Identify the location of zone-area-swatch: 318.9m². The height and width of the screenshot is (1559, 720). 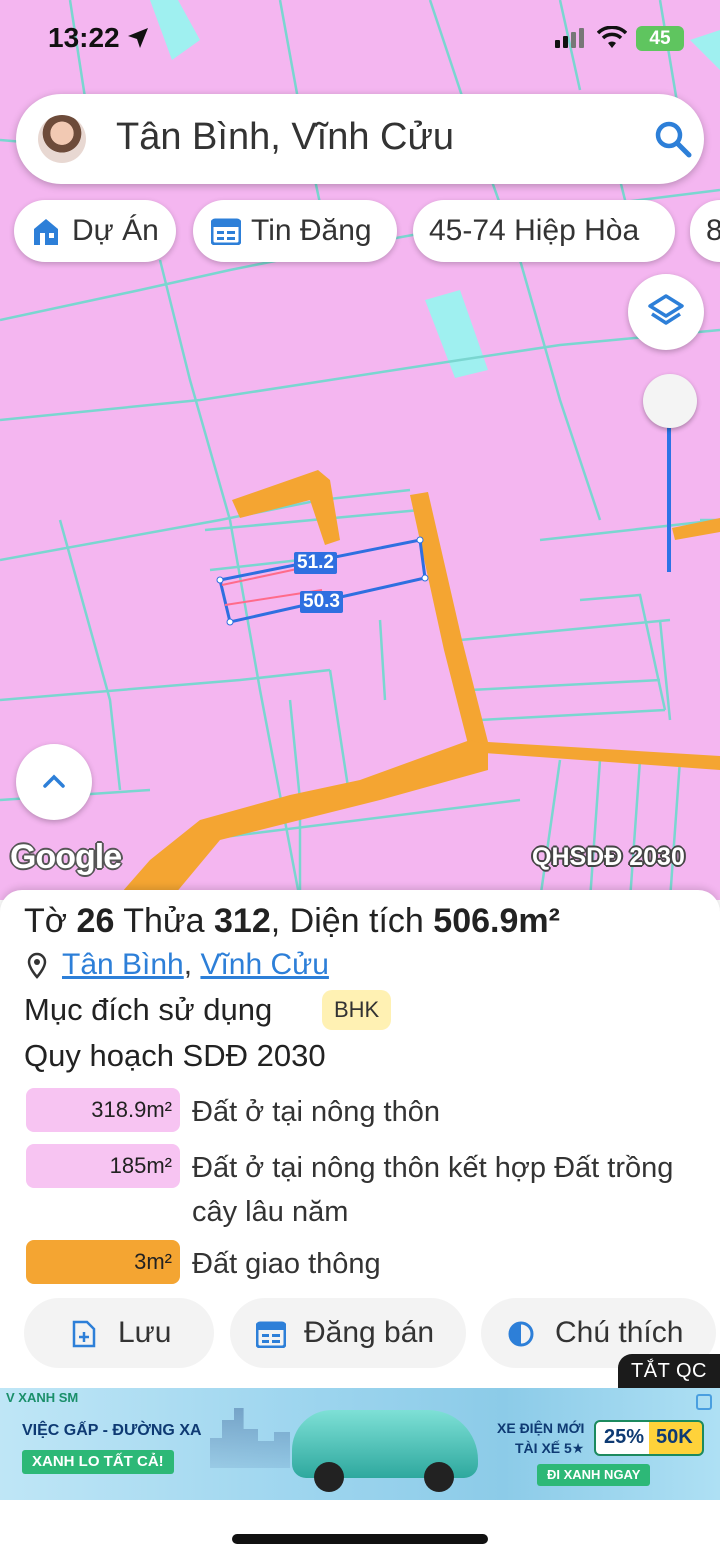
(103, 1110).